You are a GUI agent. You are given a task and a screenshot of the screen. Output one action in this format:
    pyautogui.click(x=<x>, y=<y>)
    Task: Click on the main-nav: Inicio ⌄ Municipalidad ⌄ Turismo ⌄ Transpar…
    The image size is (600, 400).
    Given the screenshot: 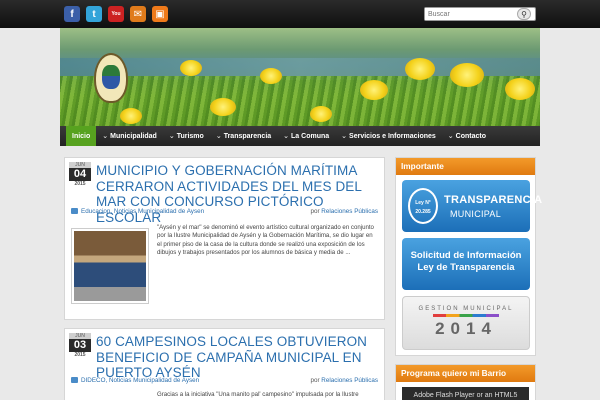 What is the action you would take?
    pyautogui.click(x=300, y=136)
    